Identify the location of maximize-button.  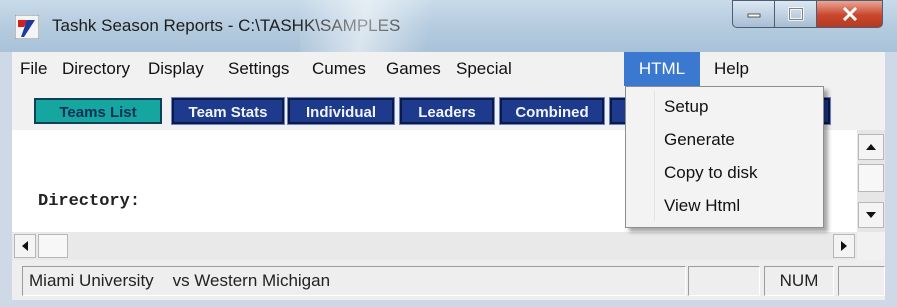
(796, 14).